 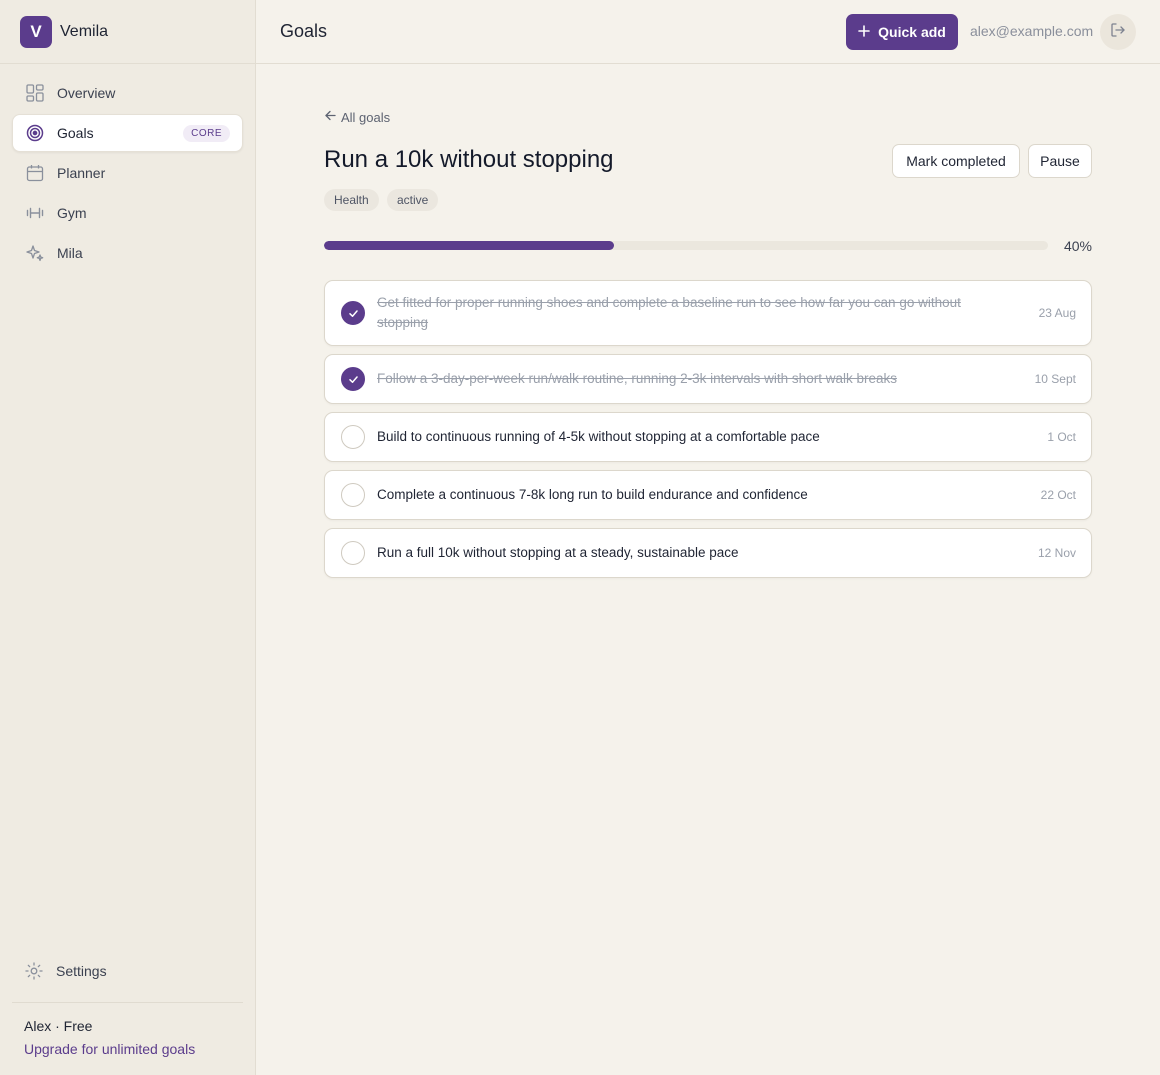 What do you see at coordinates (469, 159) in the screenshot?
I see `goal-title: Run a 10k without stopping` at bounding box center [469, 159].